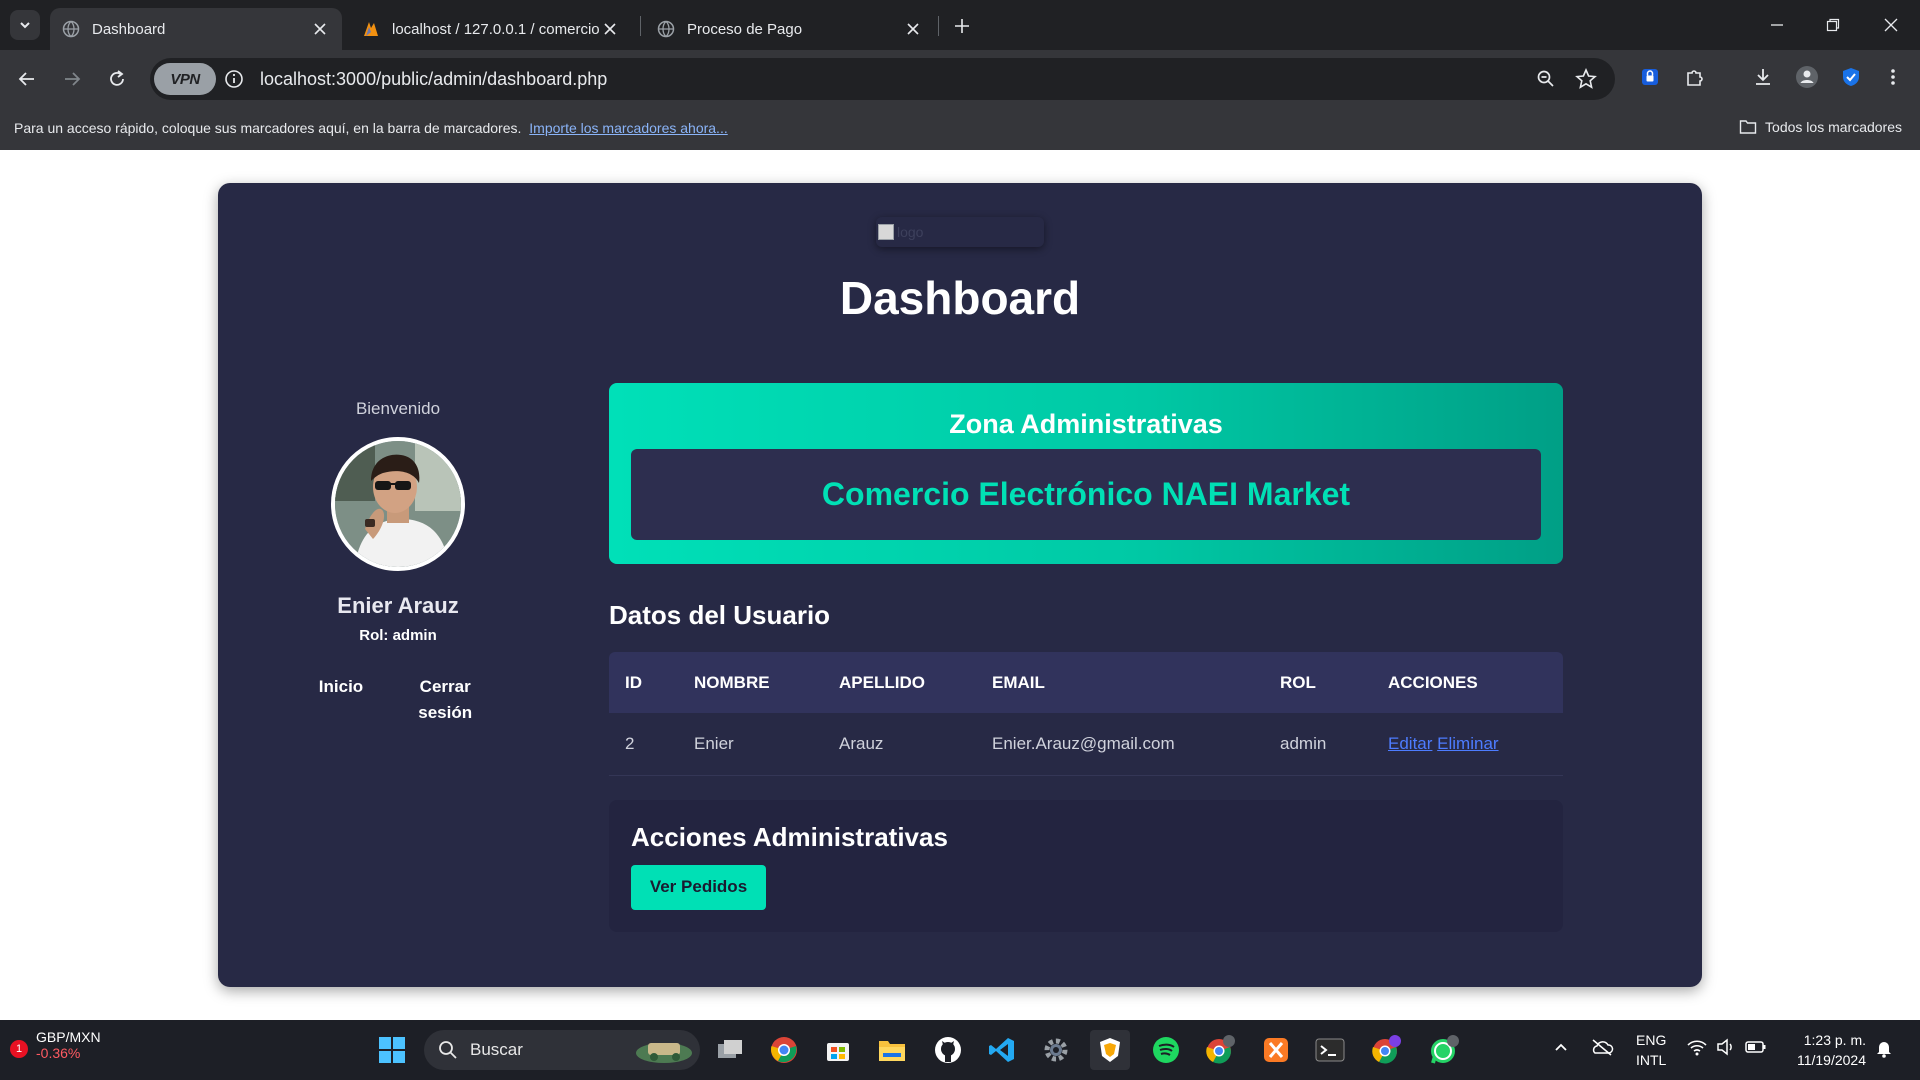  I want to click on wifi-icon, so click(1697, 1048).